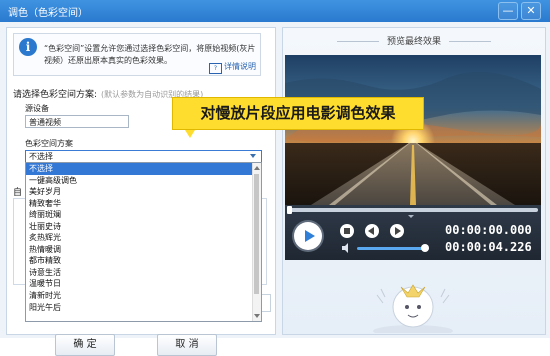 The height and width of the screenshot is (356, 550). I want to click on close-button: ✕, so click(531, 11).